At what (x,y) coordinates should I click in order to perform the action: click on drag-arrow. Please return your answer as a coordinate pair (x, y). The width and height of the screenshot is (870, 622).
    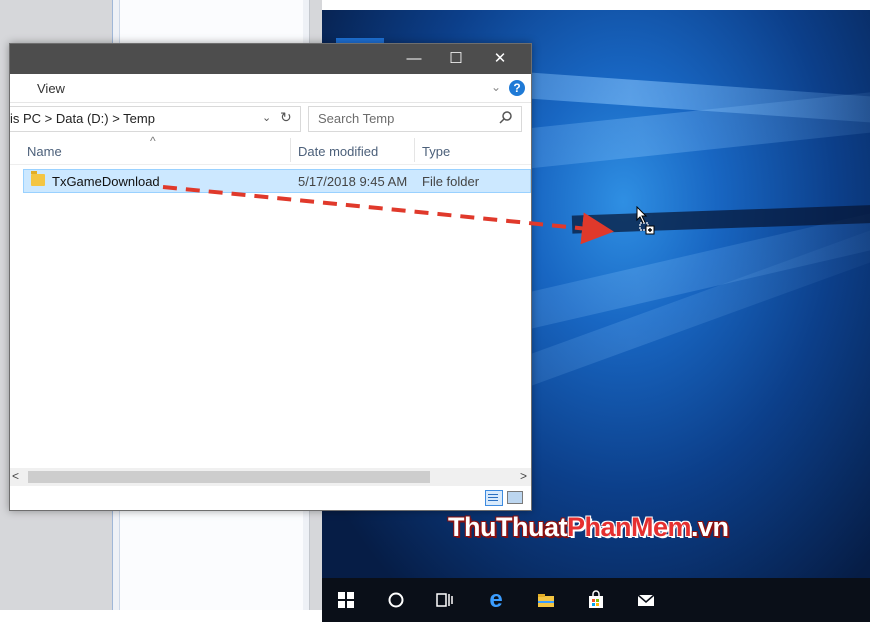
    Looking at the image, I should click on (388, 215).